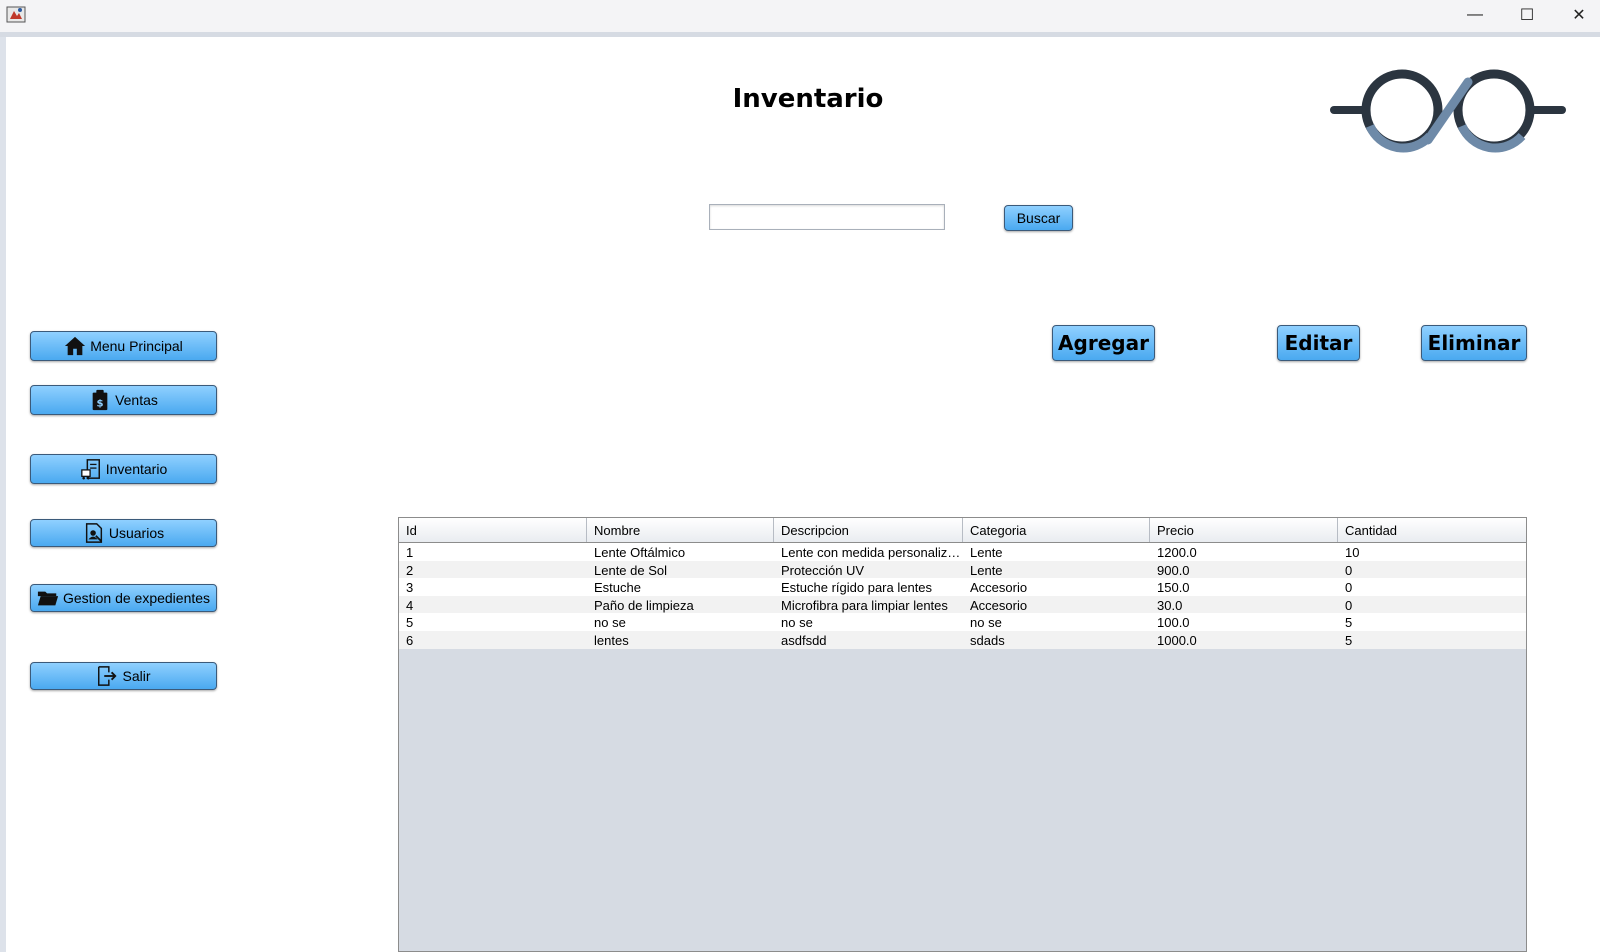 The height and width of the screenshot is (952, 1600). Describe the element at coordinates (962, 639) in the screenshot. I see `table-row: 6 lentes asdfsdd sdads 1000.0 5` at that location.